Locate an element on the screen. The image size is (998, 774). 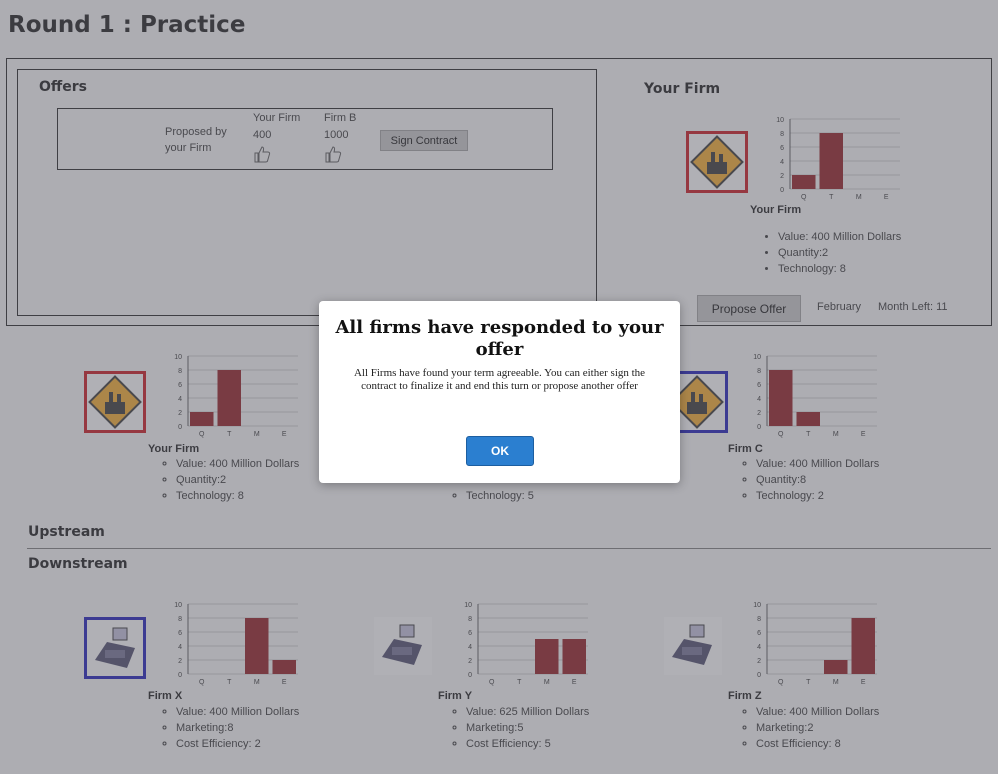
ok-button: OK is located at coordinates (500, 451).